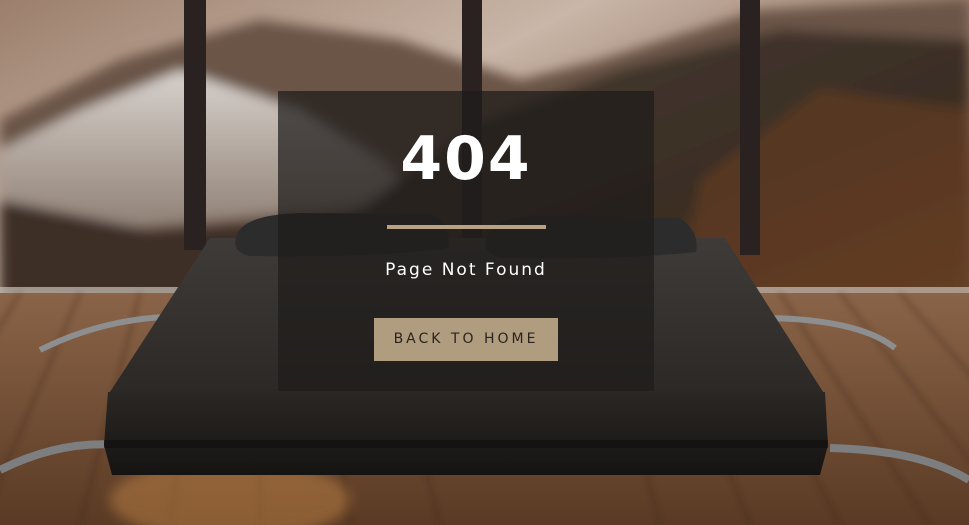 The width and height of the screenshot is (969, 525). Describe the element at coordinates (466, 227) in the screenshot. I see `accent-divider` at that location.